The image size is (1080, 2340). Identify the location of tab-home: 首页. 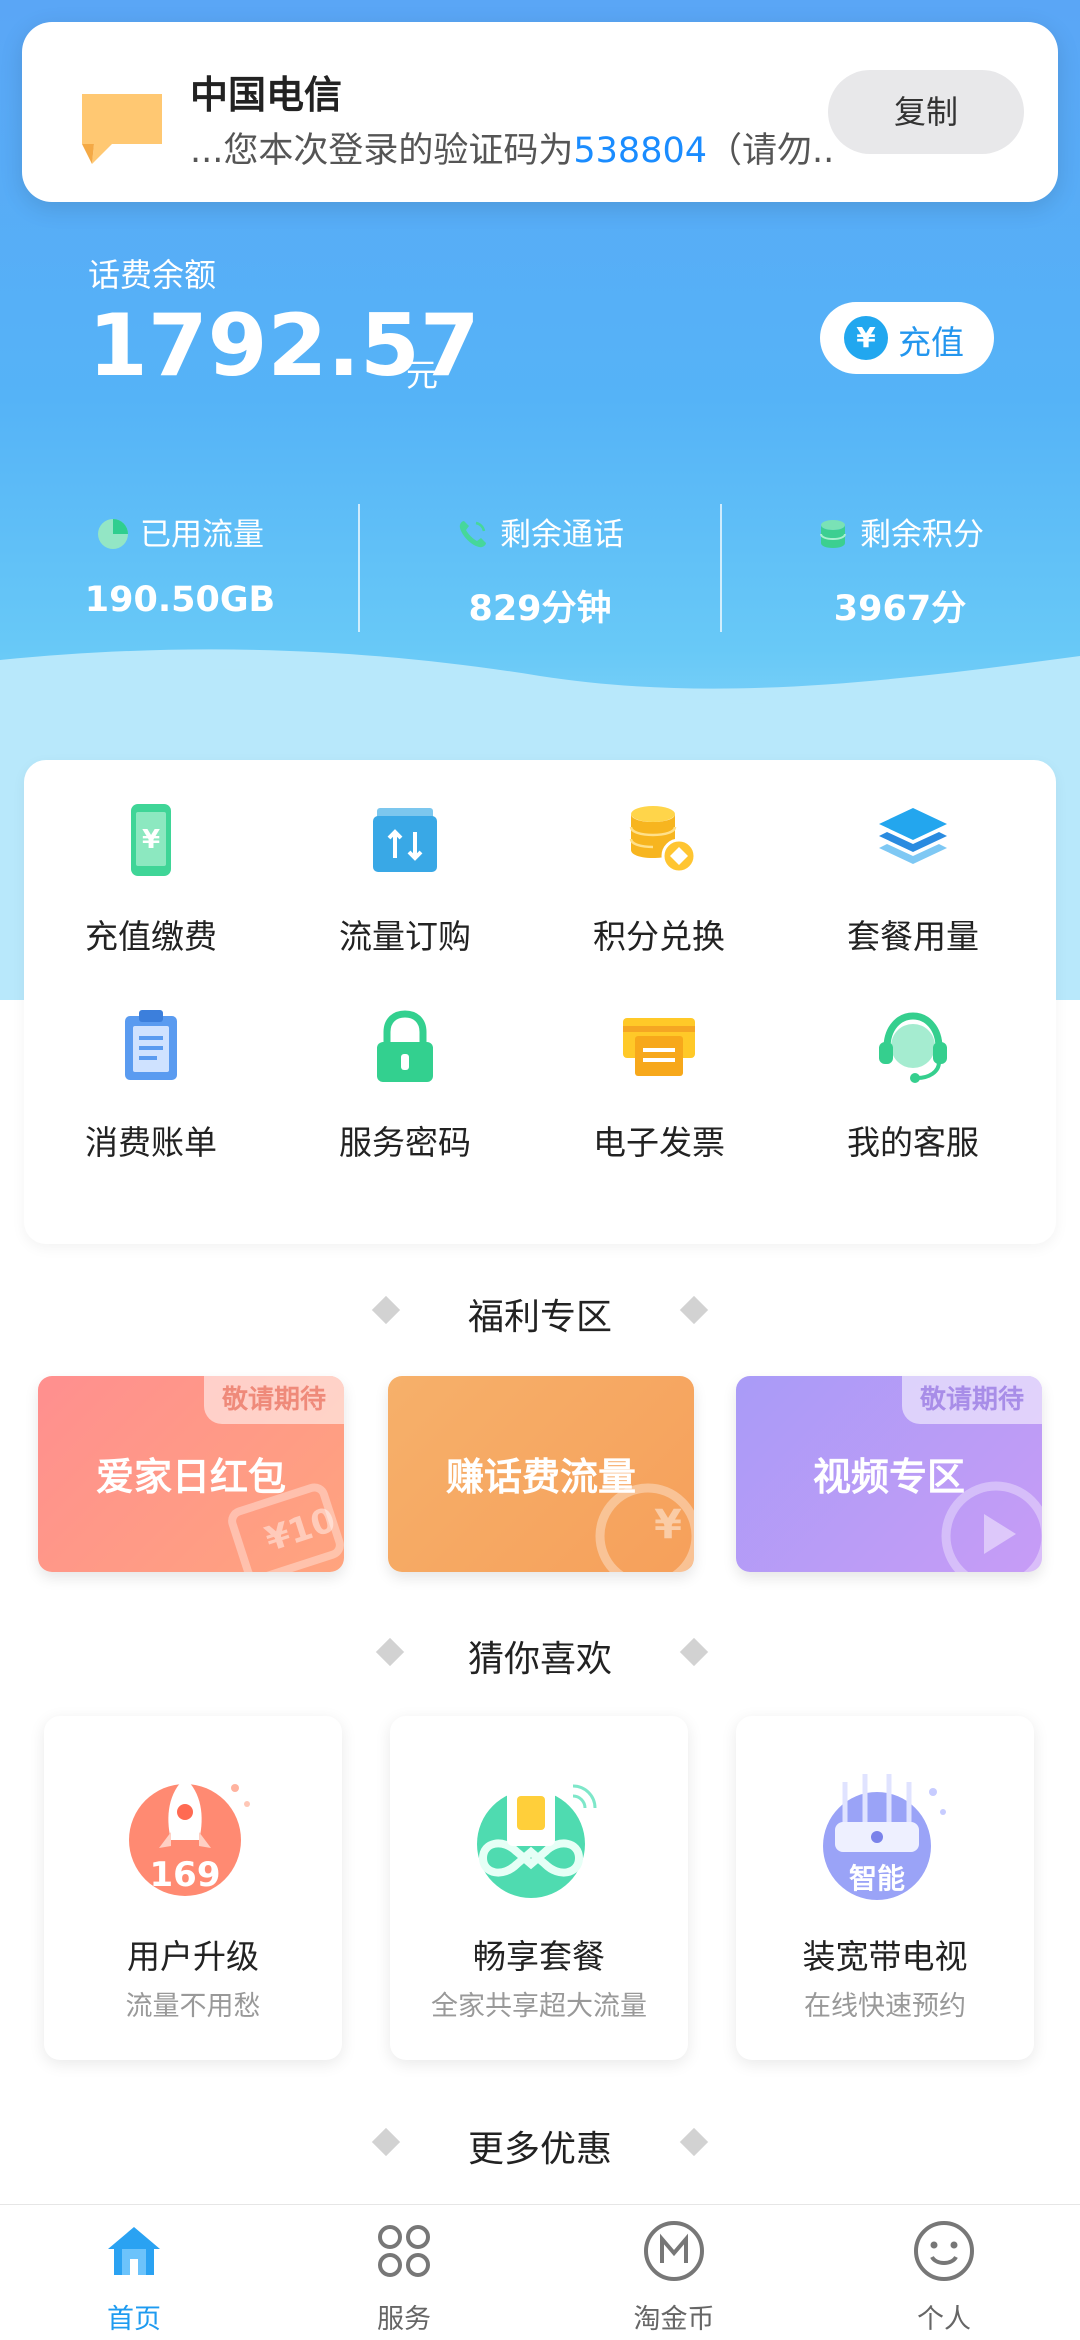
(134, 2277).